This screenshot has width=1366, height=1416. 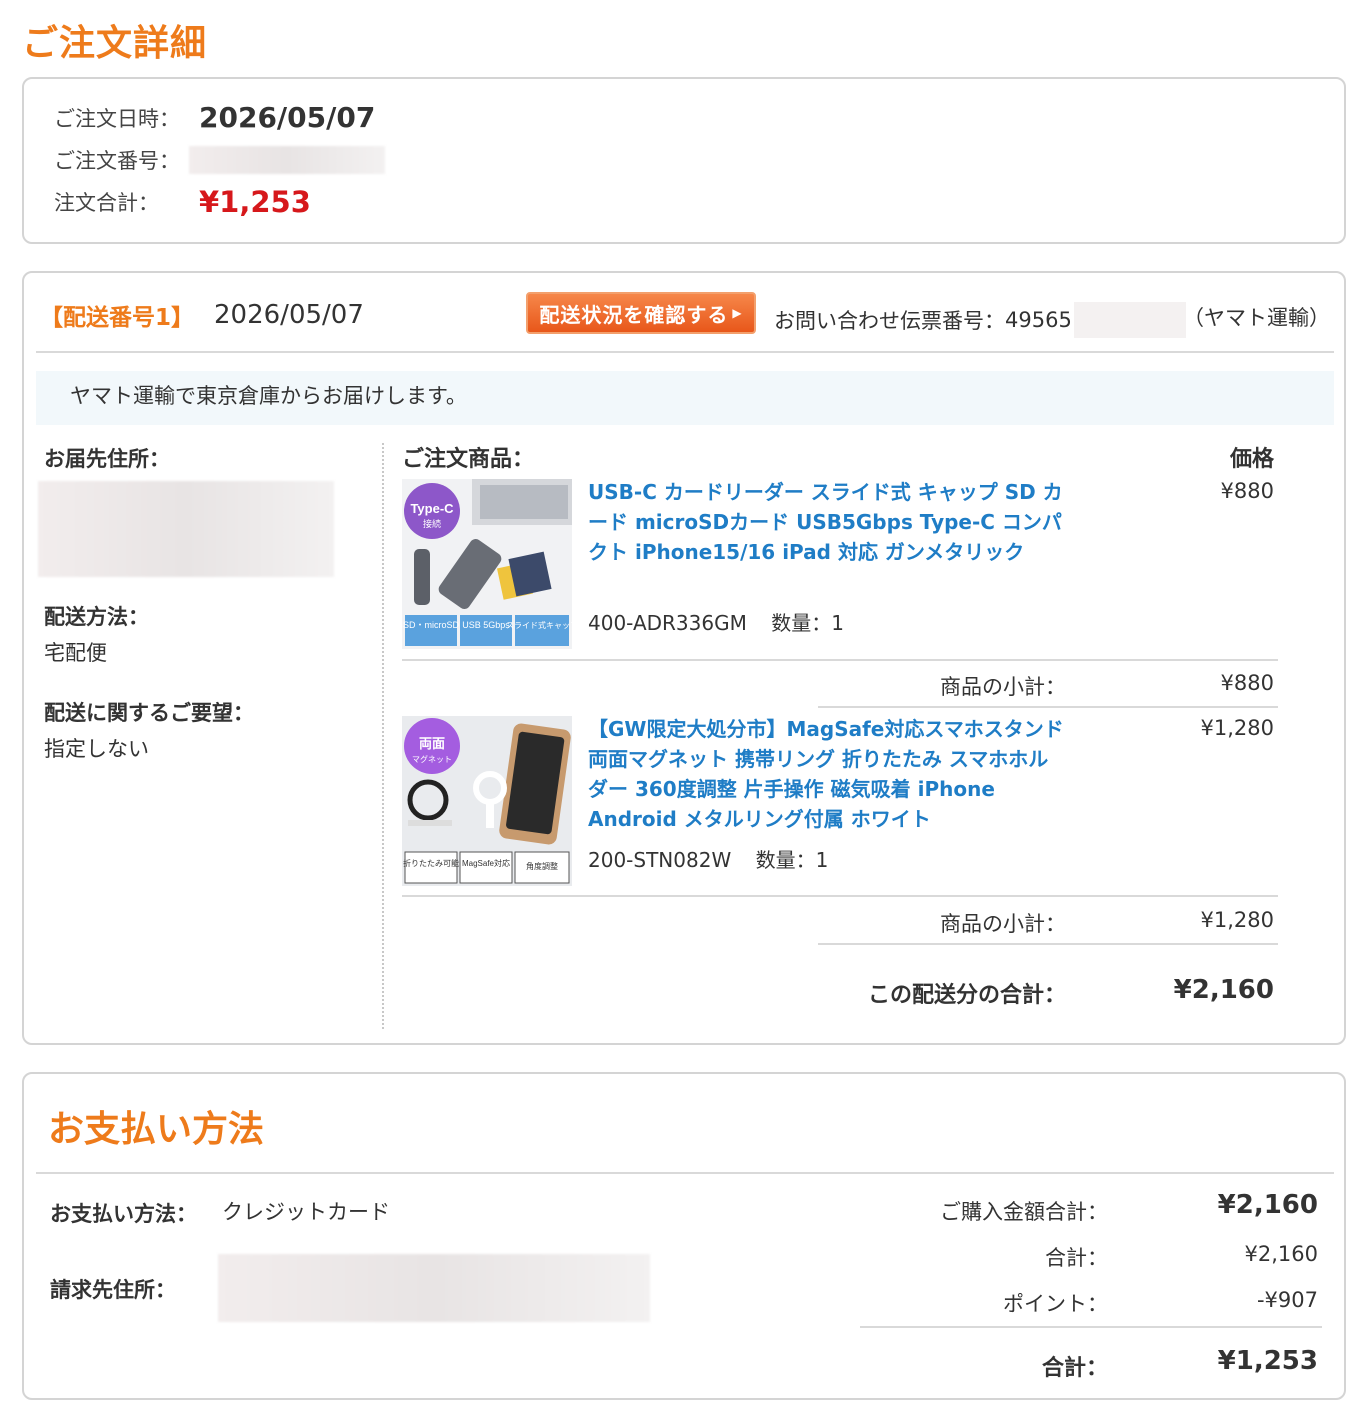 I want to click on product-price: ¥880, so click(x=1247, y=491).